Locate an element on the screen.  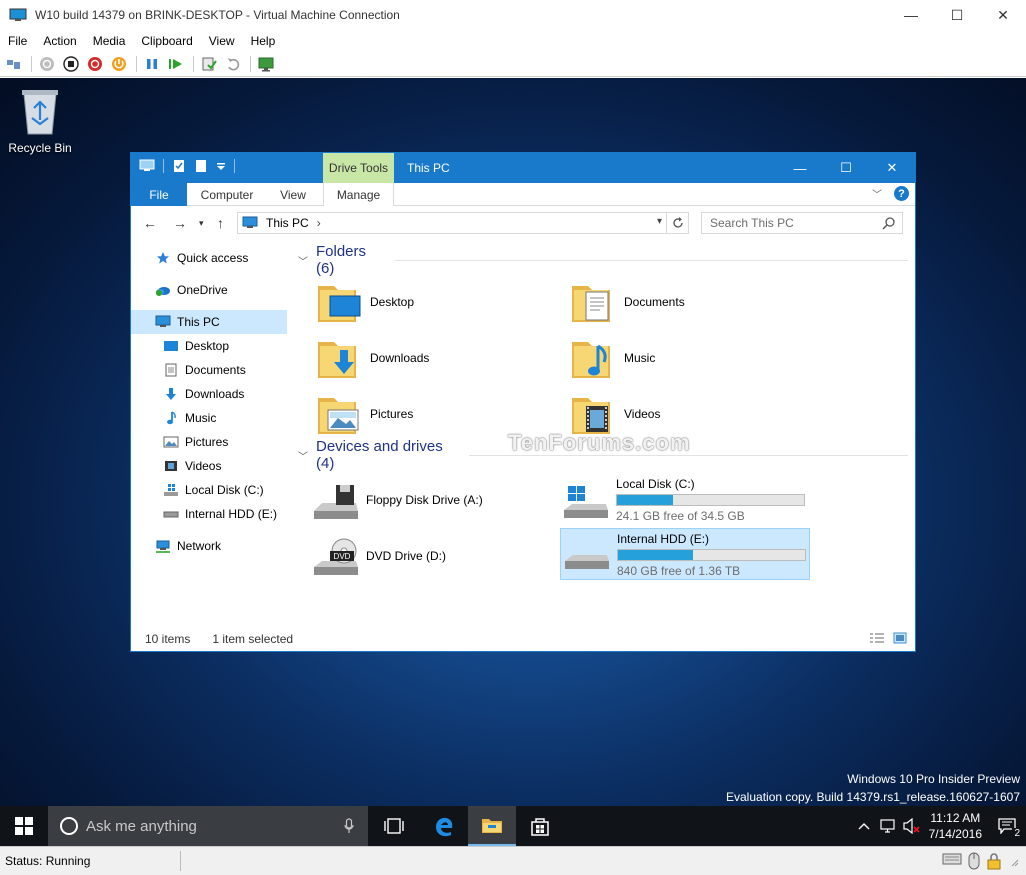
turn-off-button is located at coordinates (71, 64).